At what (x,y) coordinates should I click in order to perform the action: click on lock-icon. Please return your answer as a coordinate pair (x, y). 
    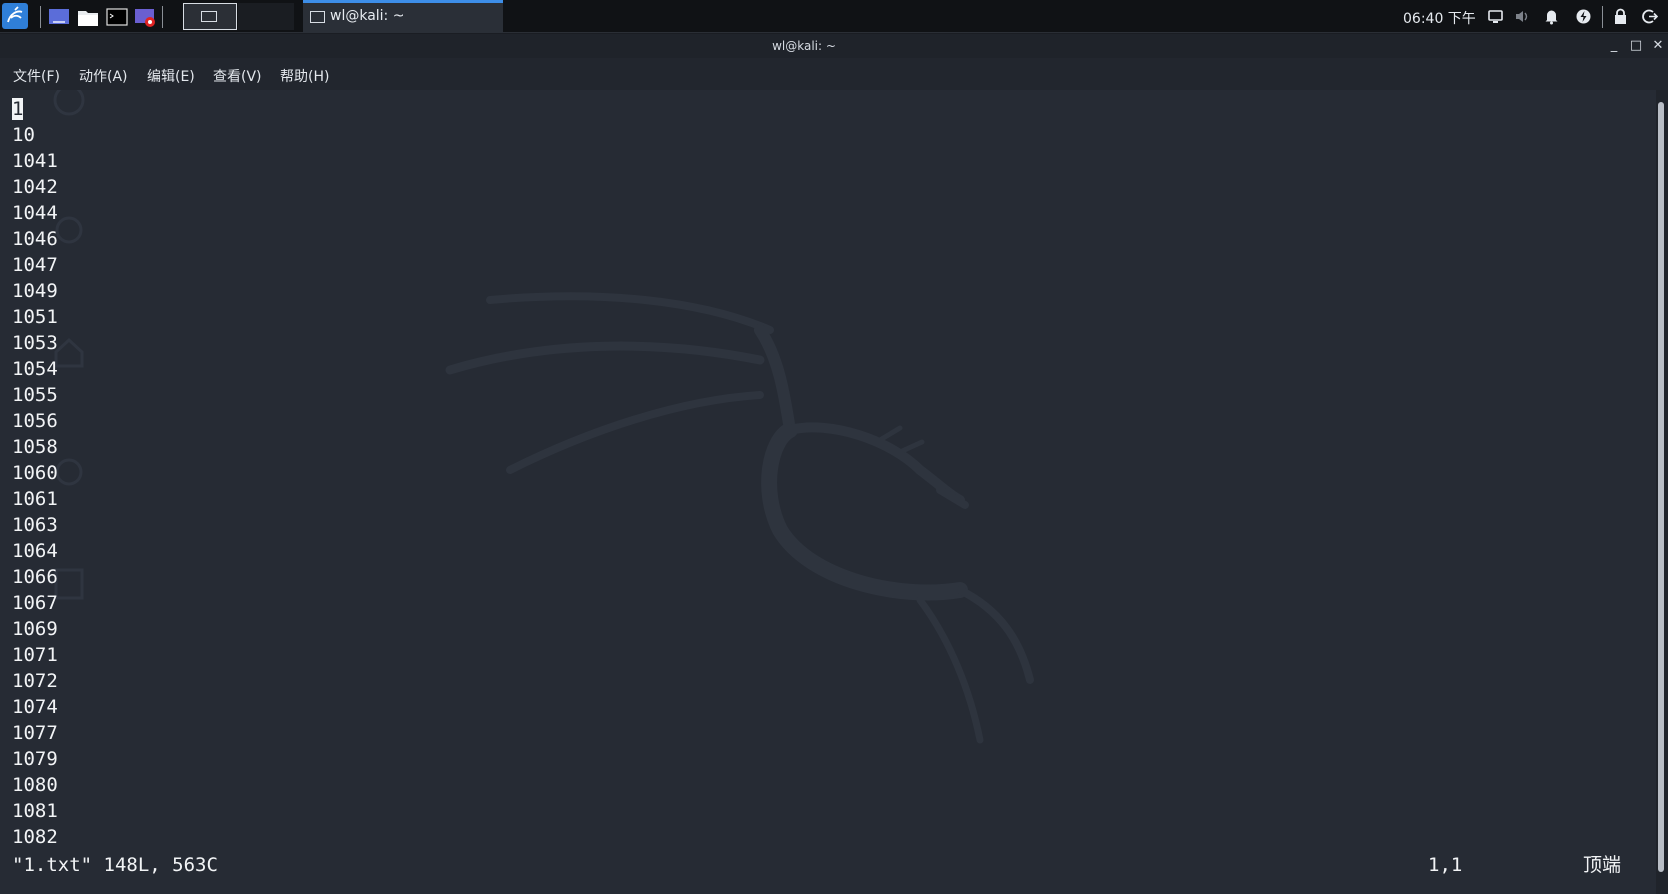
    Looking at the image, I should click on (1620, 16).